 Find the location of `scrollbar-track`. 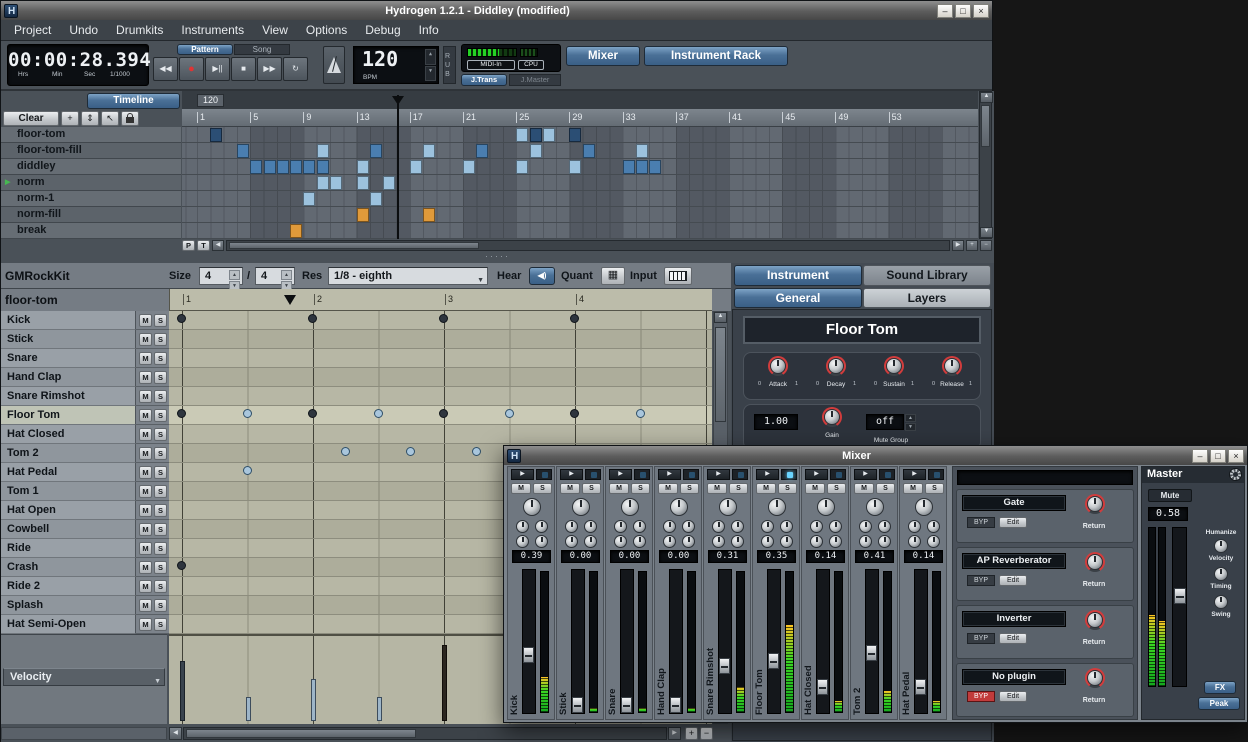

scrollbar-track is located at coordinates (588, 245).